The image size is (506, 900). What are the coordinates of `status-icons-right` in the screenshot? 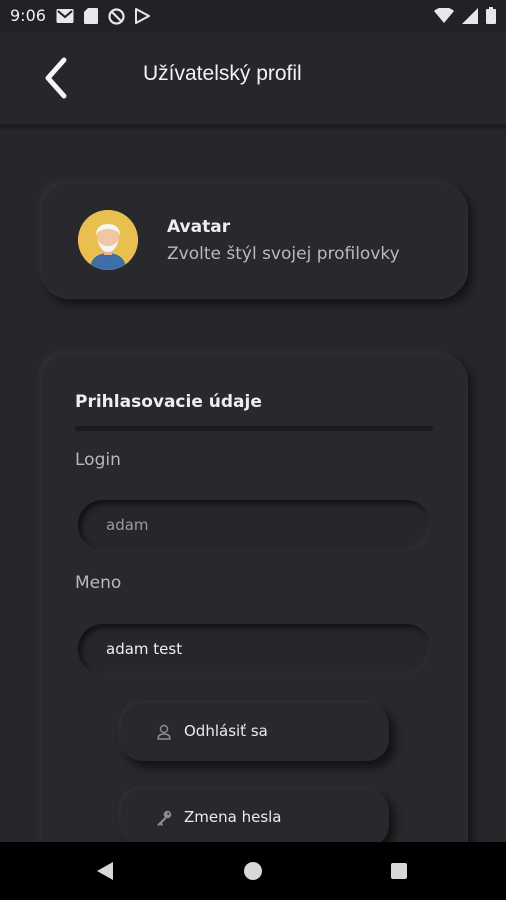 It's located at (465, 15).